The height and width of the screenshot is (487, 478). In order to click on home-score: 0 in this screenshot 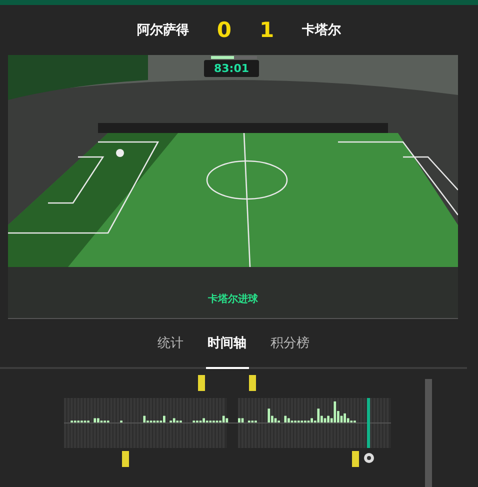, I will do `click(224, 30)`.